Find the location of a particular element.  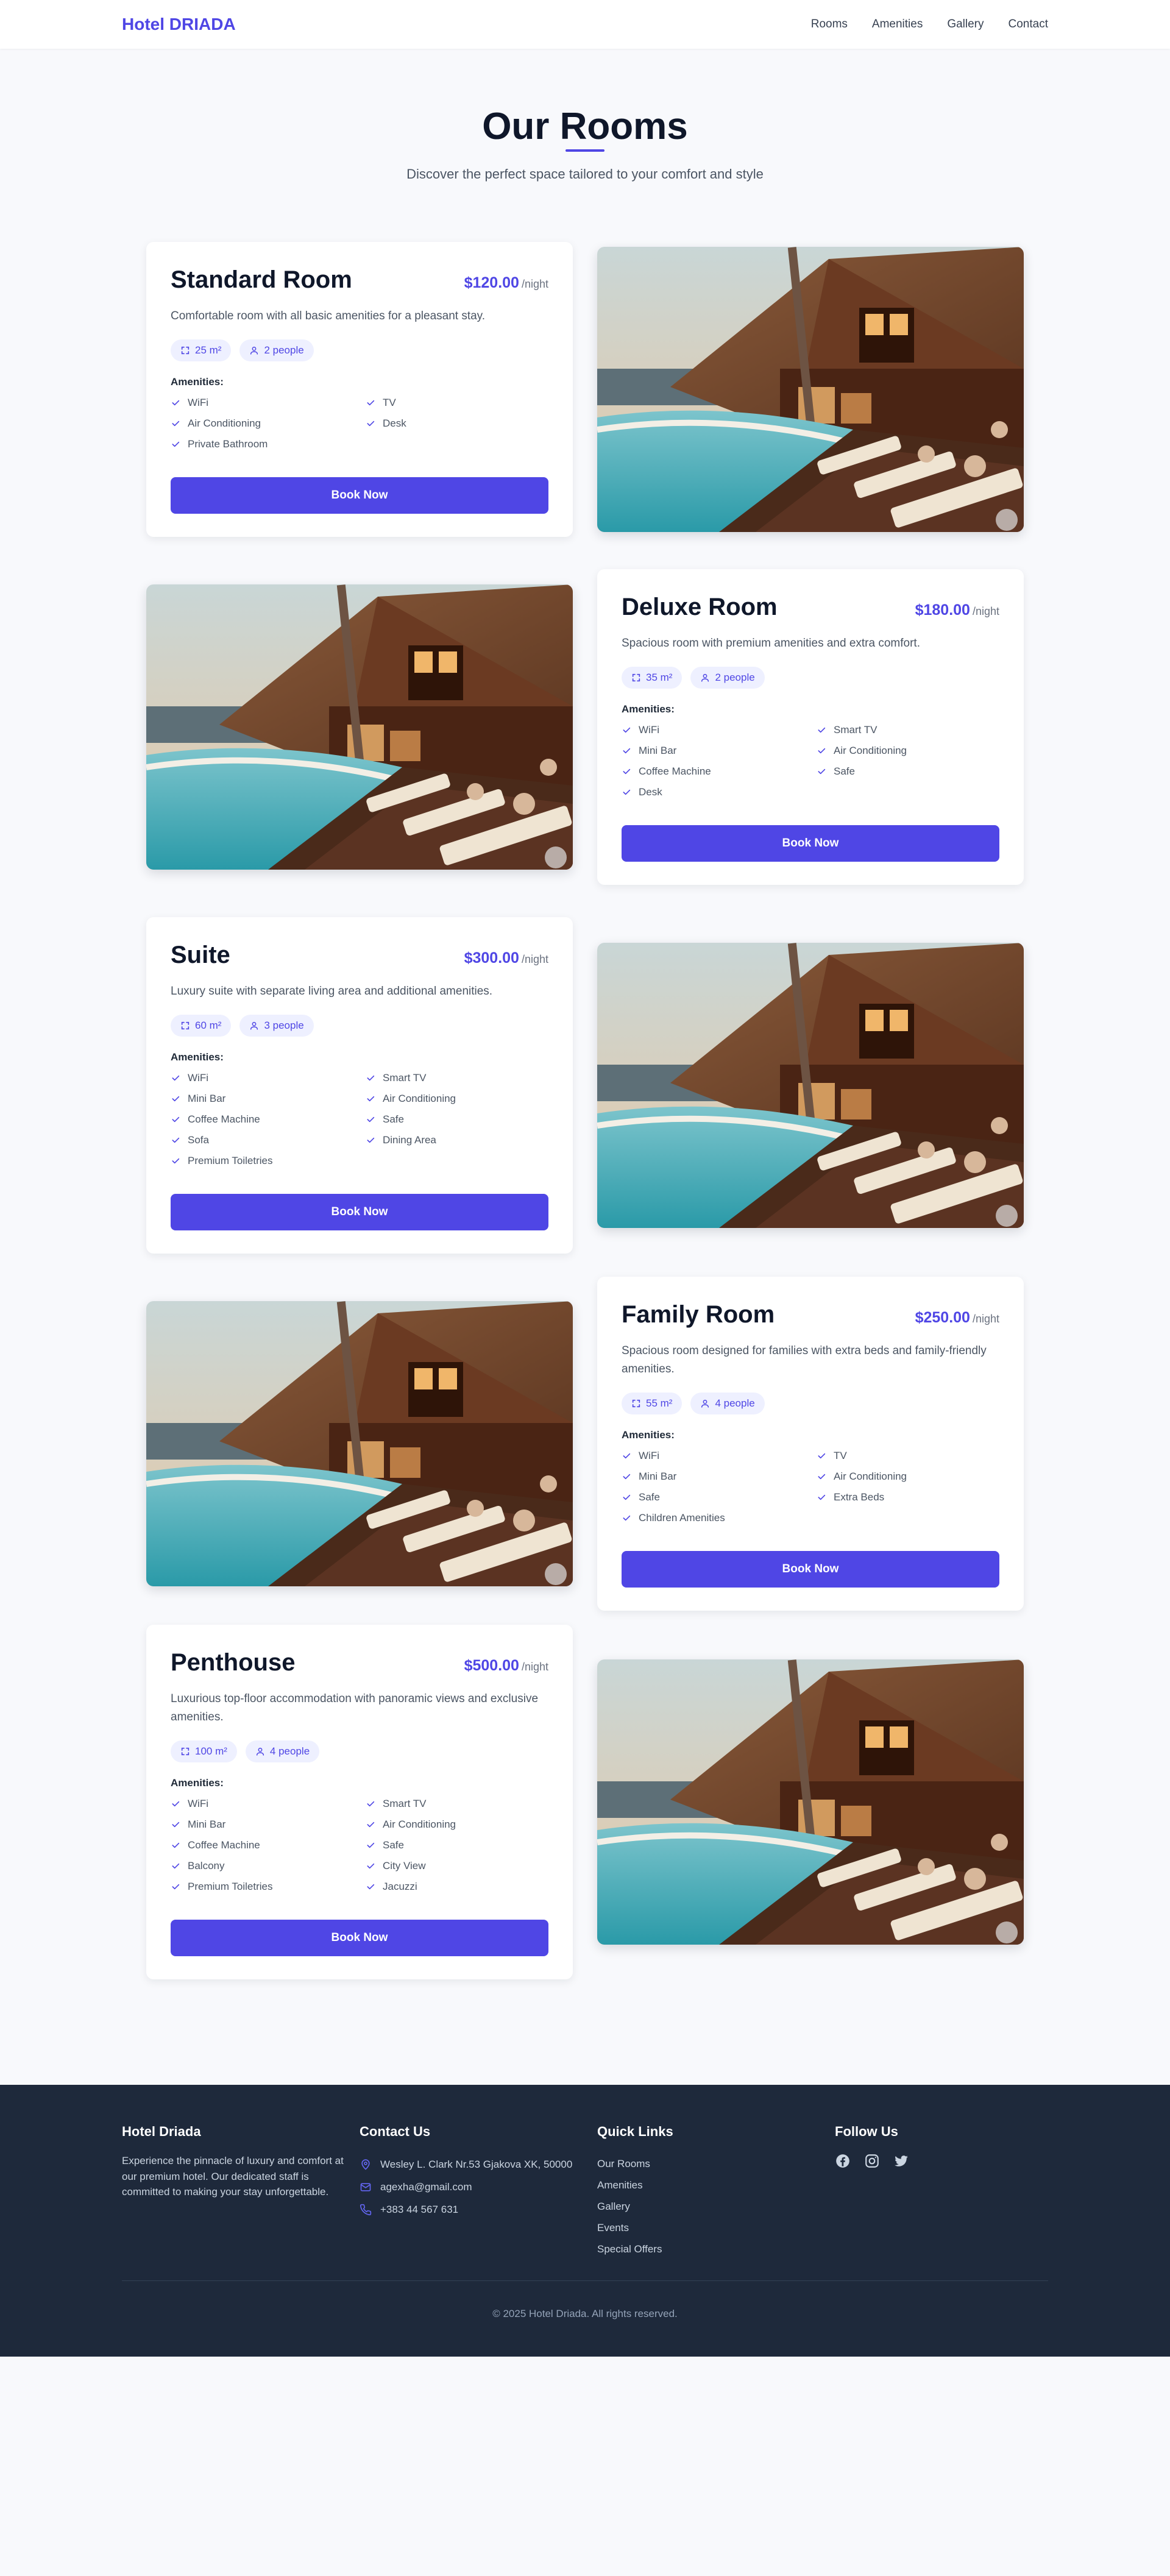

price-amount: $300.00 is located at coordinates (491, 958).